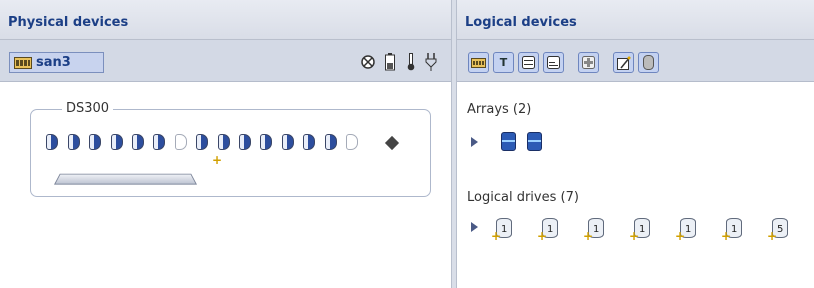  I want to click on text-view-label: T, so click(503, 62).